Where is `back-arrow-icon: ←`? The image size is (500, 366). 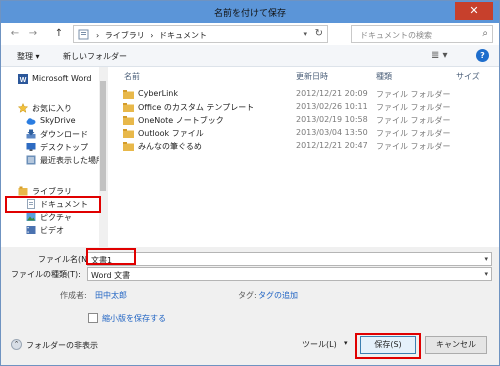 back-arrow-icon: ← is located at coordinates (15, 34).